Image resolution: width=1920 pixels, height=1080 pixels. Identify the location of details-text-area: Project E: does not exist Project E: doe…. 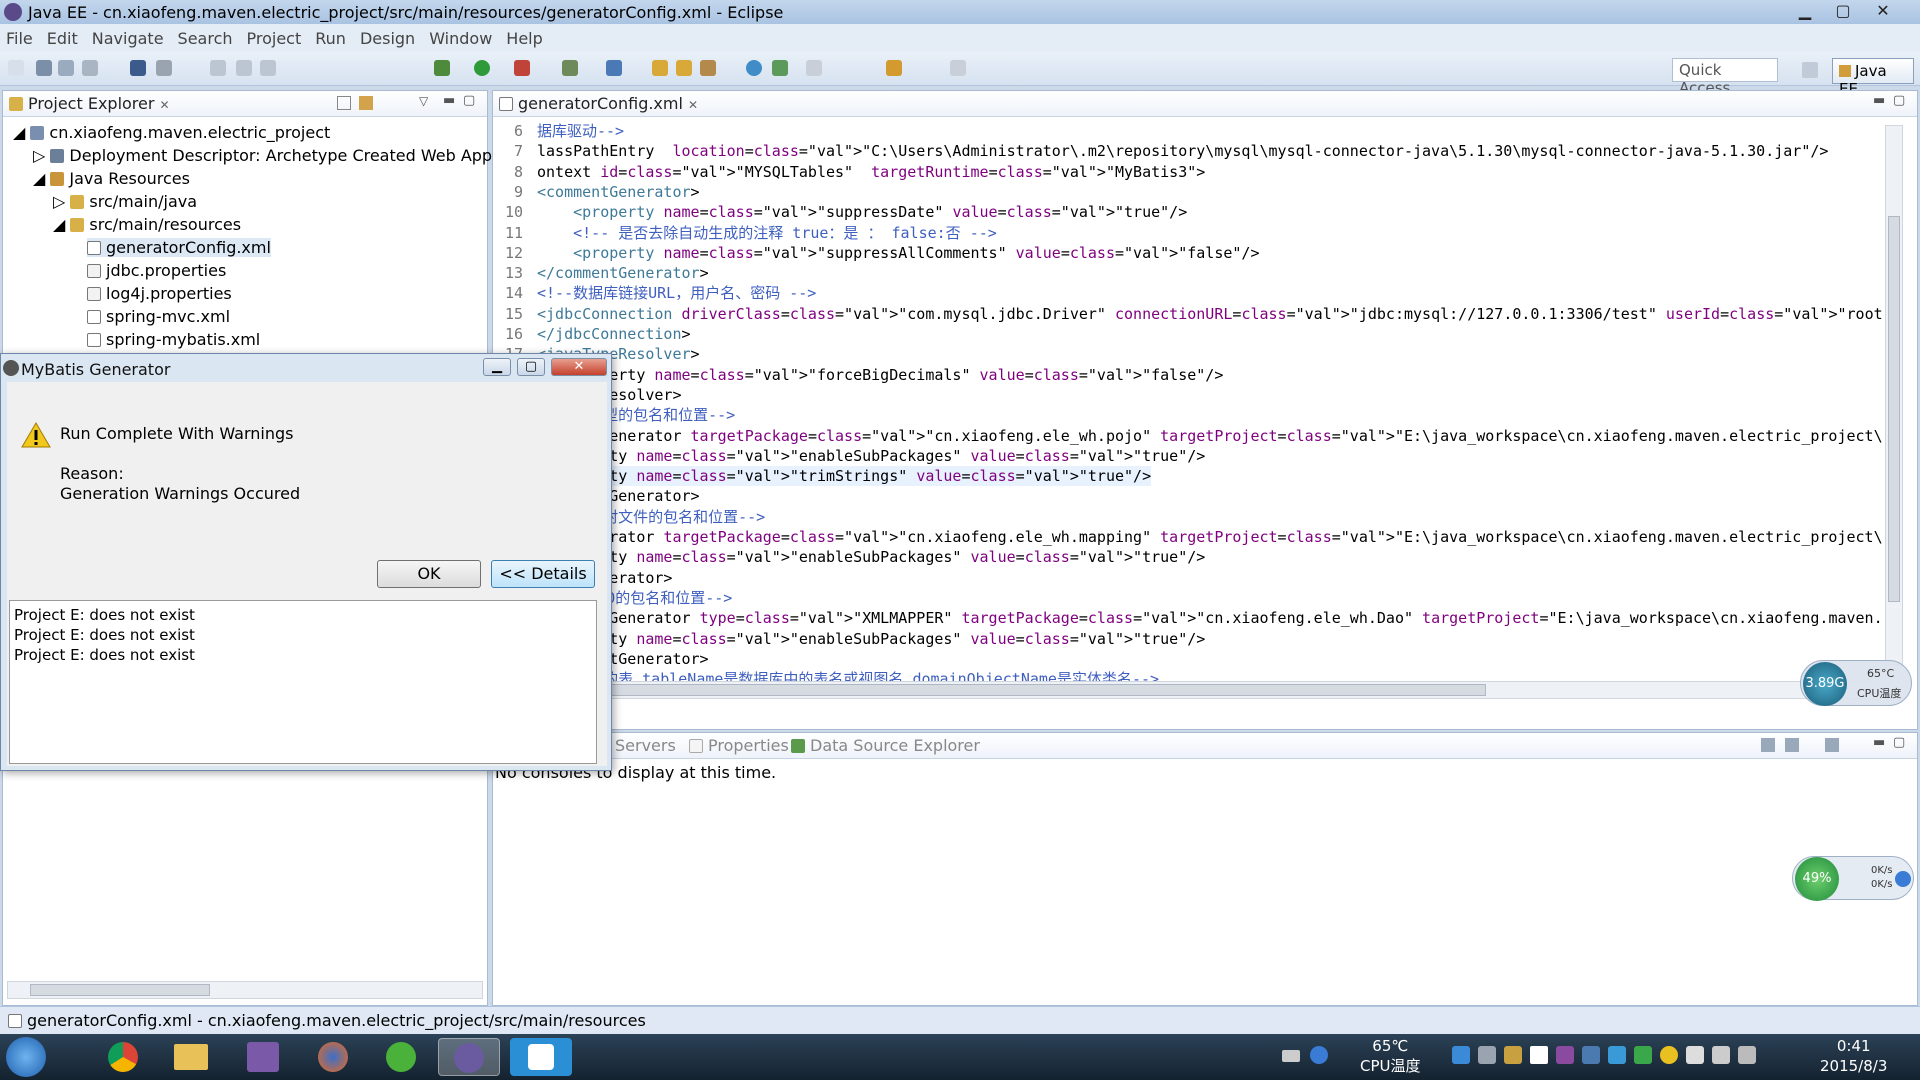
(303, 682).